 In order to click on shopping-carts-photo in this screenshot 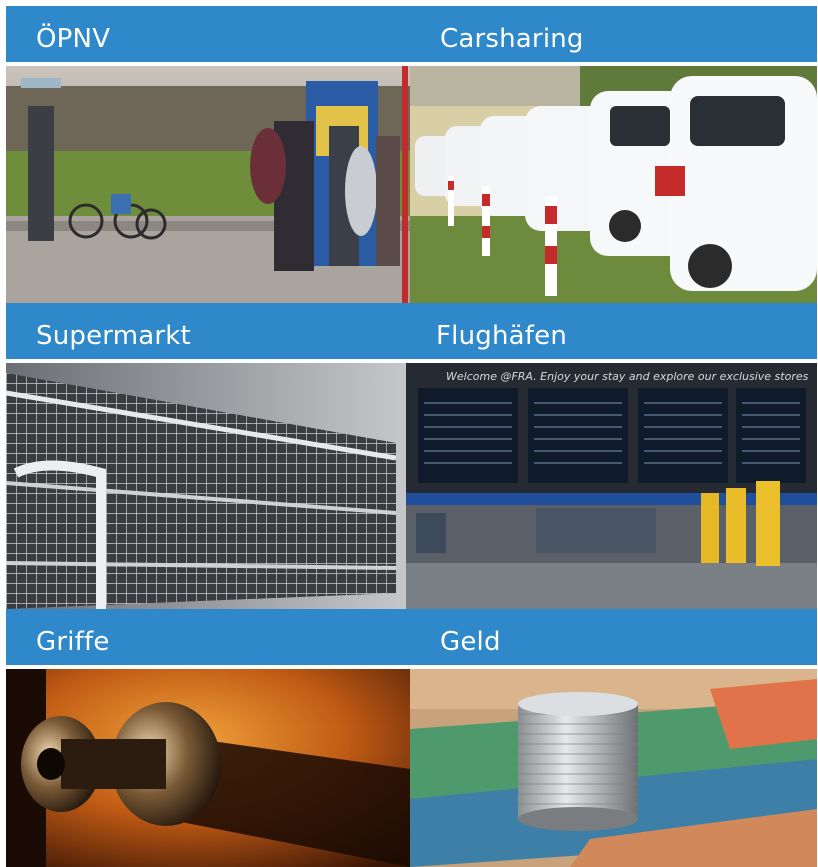, I will do `click(206, 486)`.